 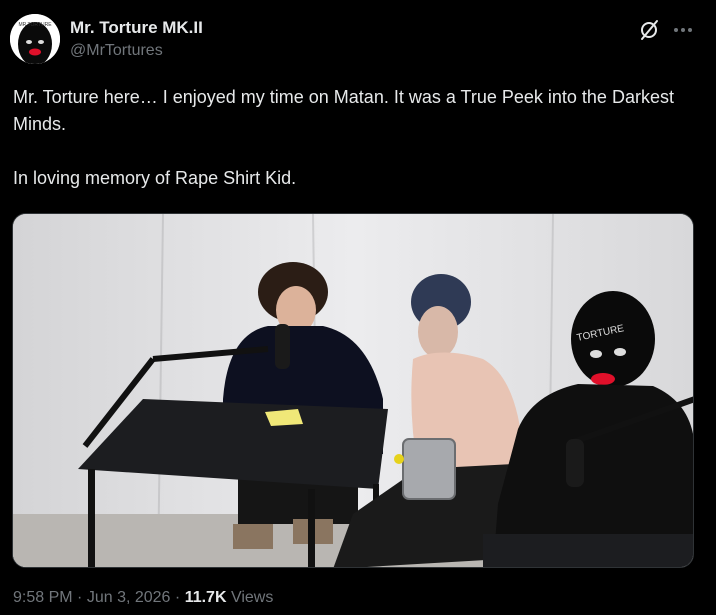 I want to click on avatar: MR TORTURE, so click(x=35, y=39).